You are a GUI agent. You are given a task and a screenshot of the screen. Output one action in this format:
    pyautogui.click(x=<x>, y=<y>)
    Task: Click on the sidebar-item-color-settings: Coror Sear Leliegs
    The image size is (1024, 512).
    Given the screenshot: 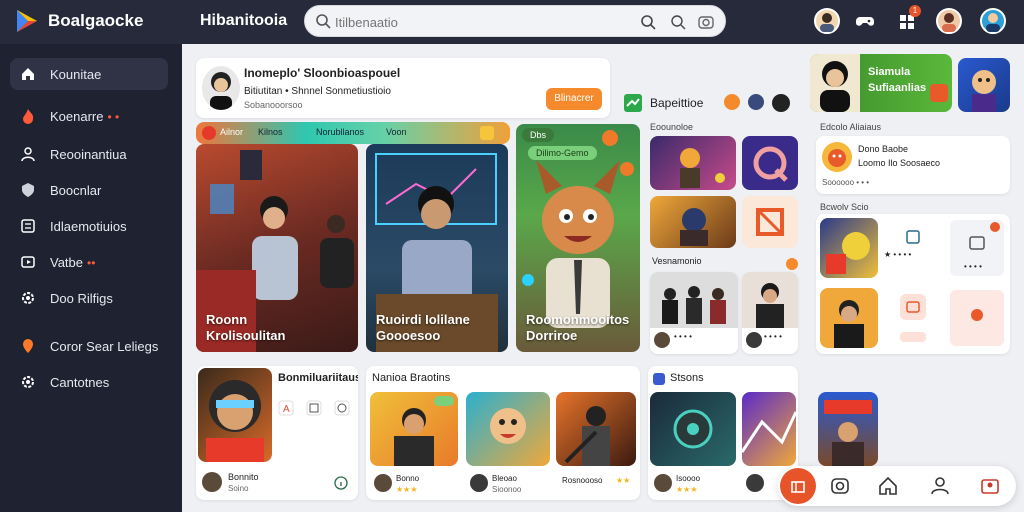 What is the action you would take?
    pyautogui.click(x=89, y=346)
    